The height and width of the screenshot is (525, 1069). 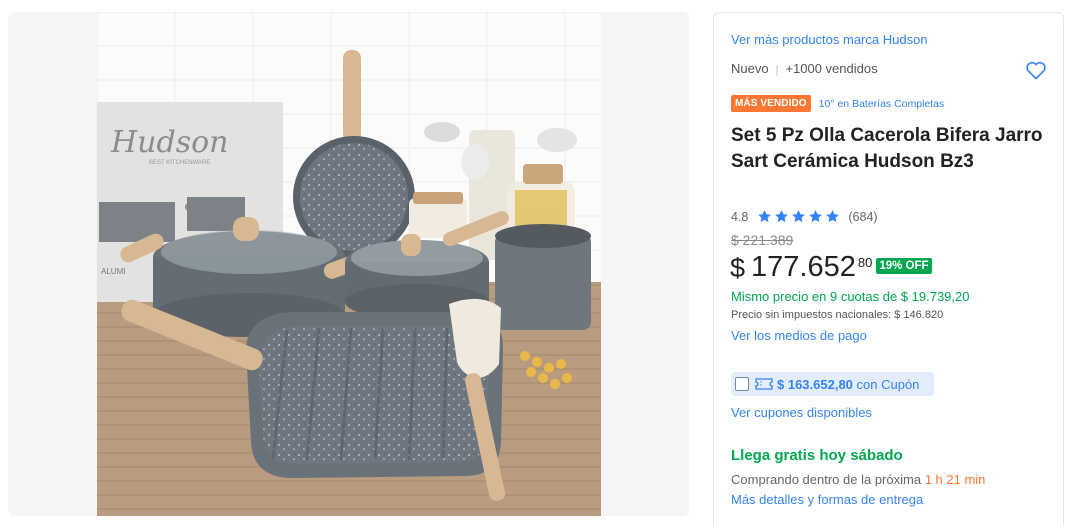 I want to click on coupon-toggle: $ 163.652,80 con Cupón, so click(x=832, y=384).